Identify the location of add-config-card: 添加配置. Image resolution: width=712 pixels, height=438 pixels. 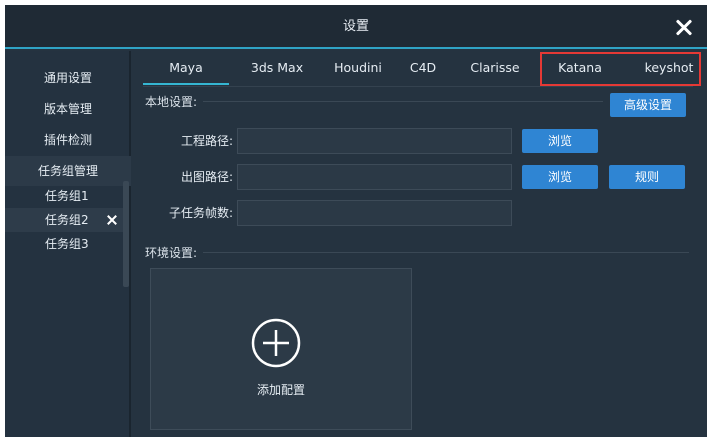
(281, 349).